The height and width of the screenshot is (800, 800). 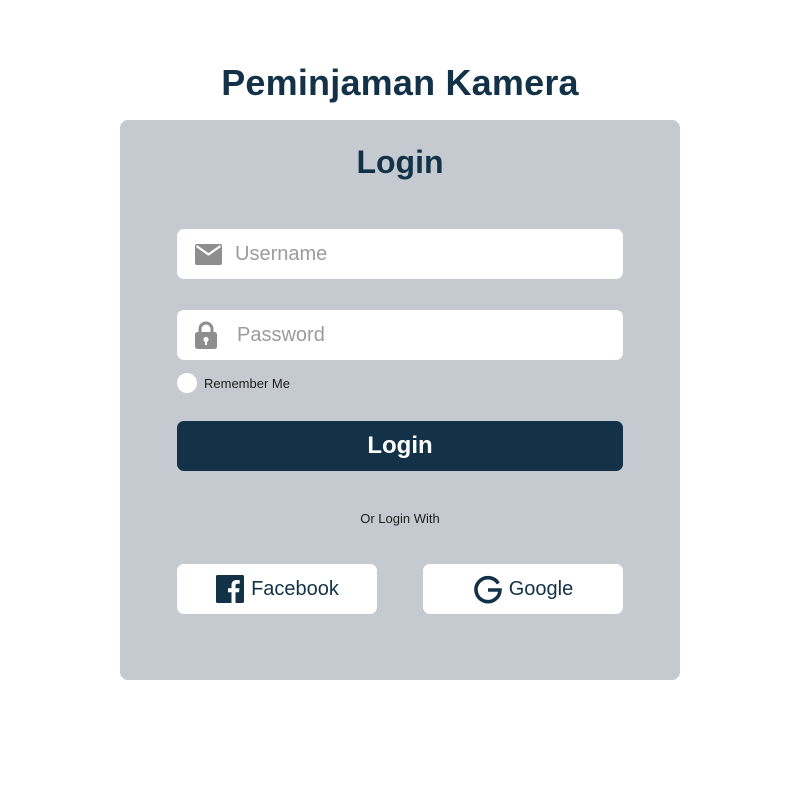 I want to click on password-field, so click(x=400, y=335).